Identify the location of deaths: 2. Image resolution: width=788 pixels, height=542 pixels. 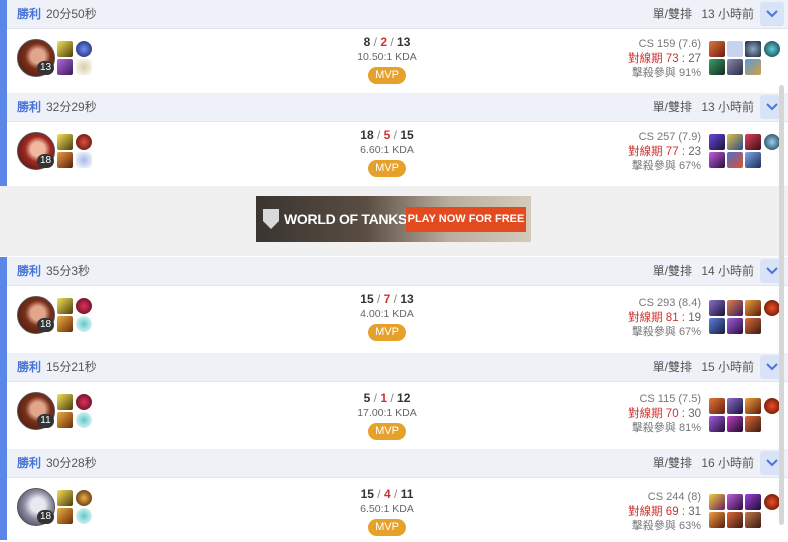
(383, 42).